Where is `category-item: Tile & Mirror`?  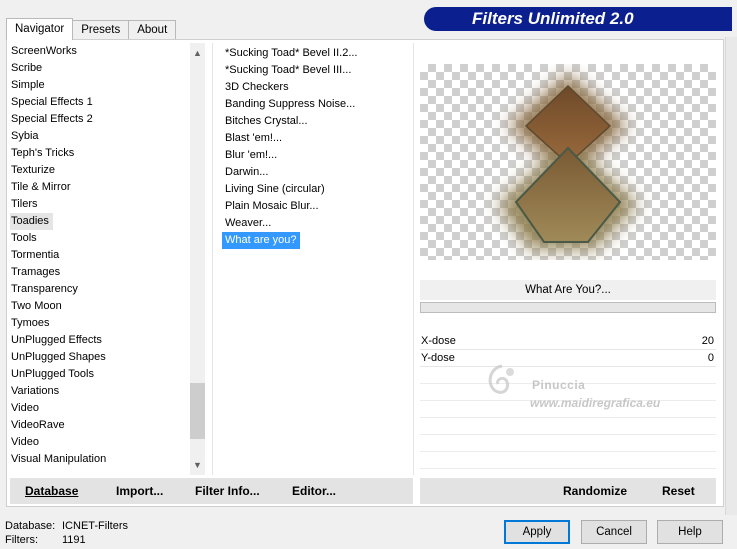
category-item: Tile & Mirror is located at coordinates (99, 187).